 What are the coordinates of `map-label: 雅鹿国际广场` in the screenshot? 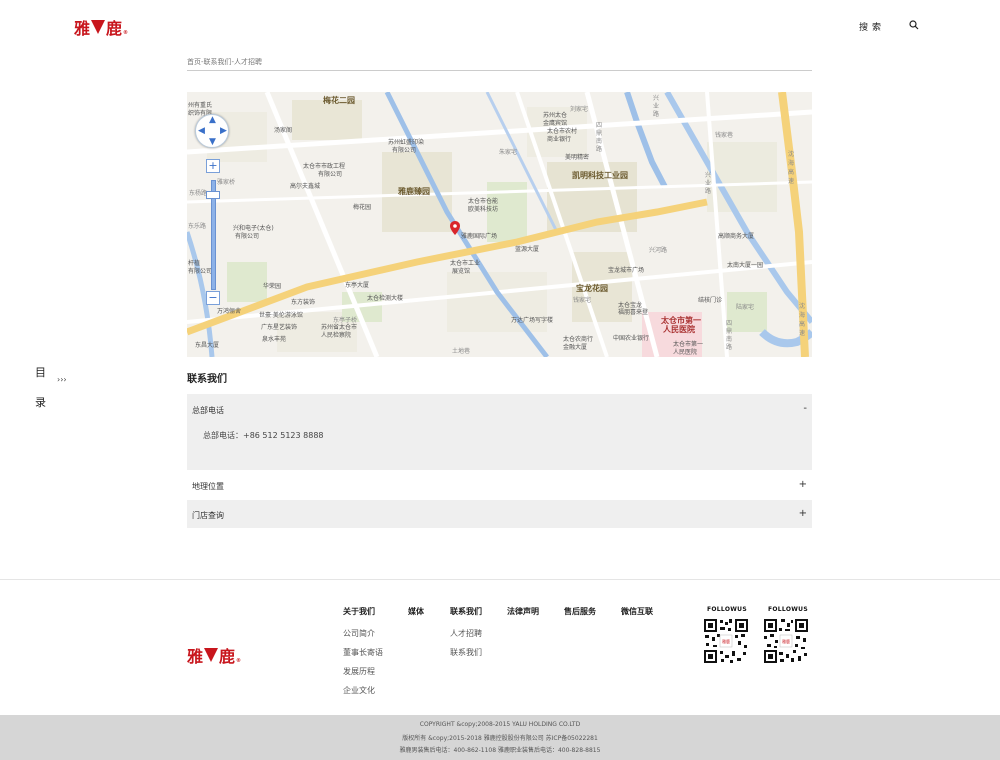 It's located at (479, 236).